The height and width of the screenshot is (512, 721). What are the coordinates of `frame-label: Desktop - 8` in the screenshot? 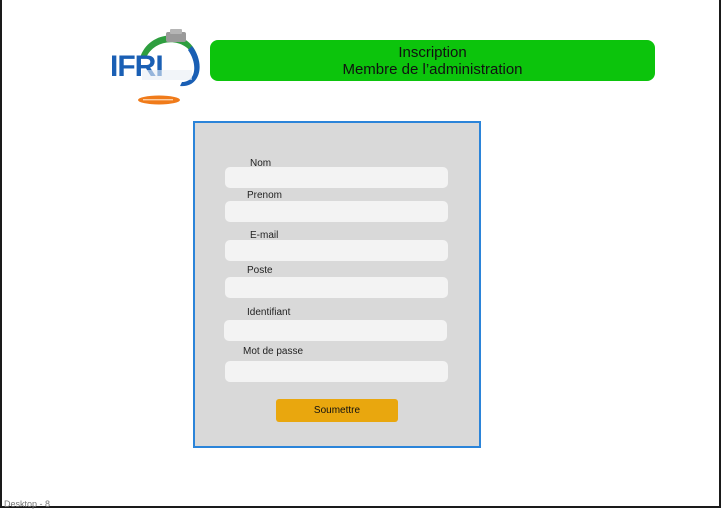 It's located at (27, 504).